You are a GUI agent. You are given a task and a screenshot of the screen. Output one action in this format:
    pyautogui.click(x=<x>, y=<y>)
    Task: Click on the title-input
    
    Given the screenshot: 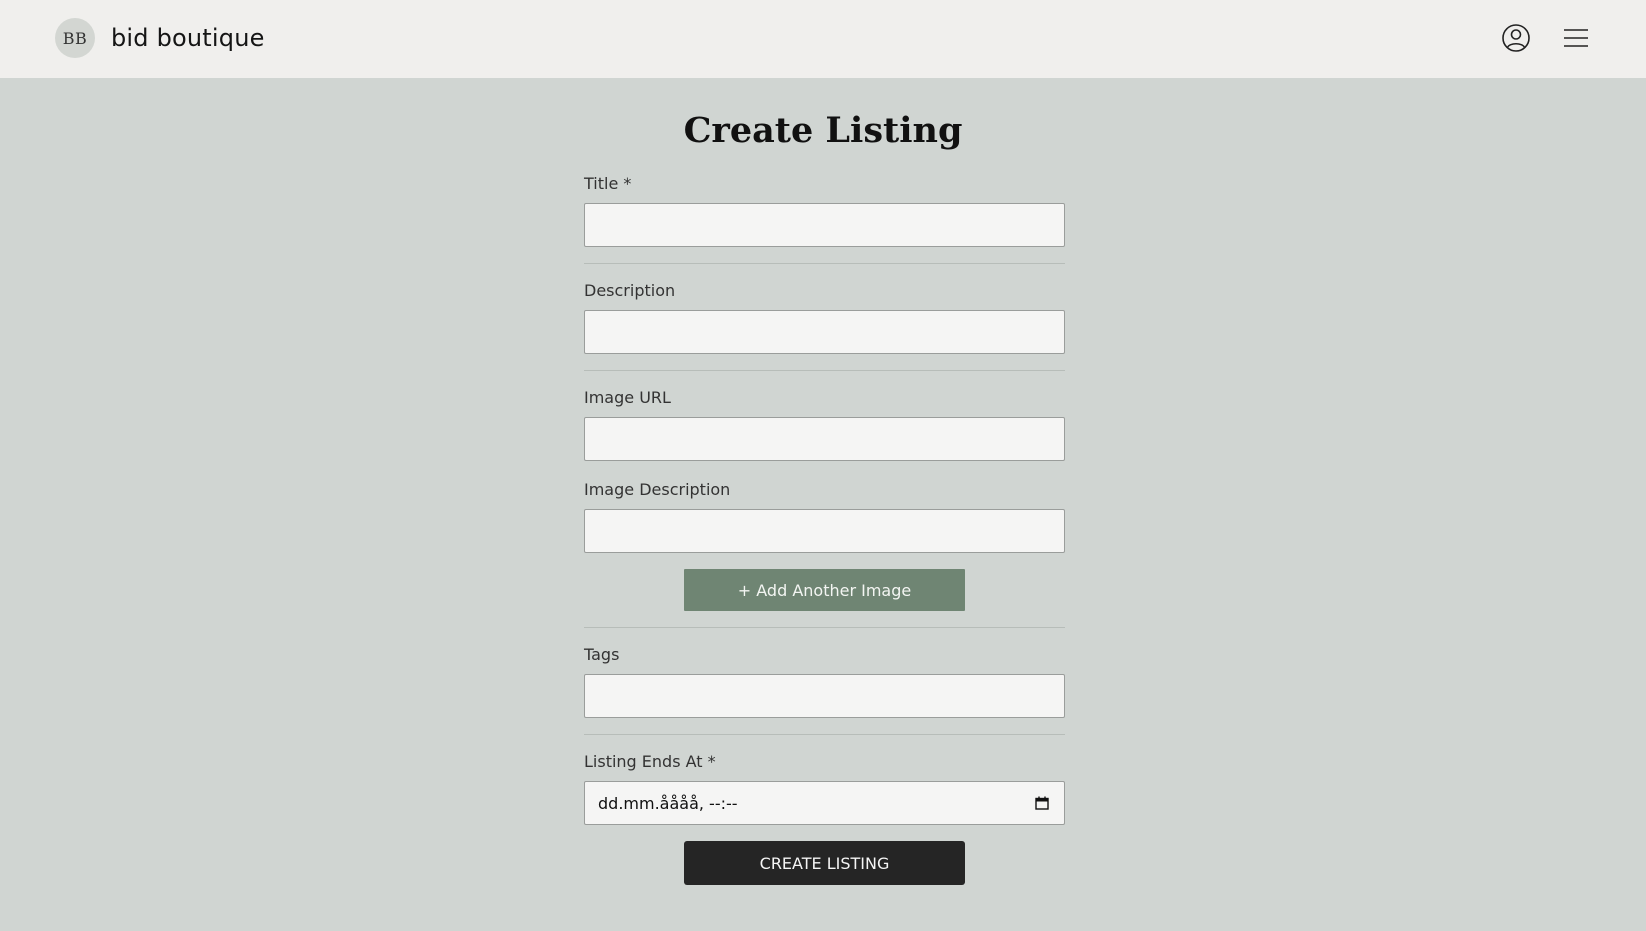 What is the action you would take?
    pyautogui.click(x=824, y=225)
    